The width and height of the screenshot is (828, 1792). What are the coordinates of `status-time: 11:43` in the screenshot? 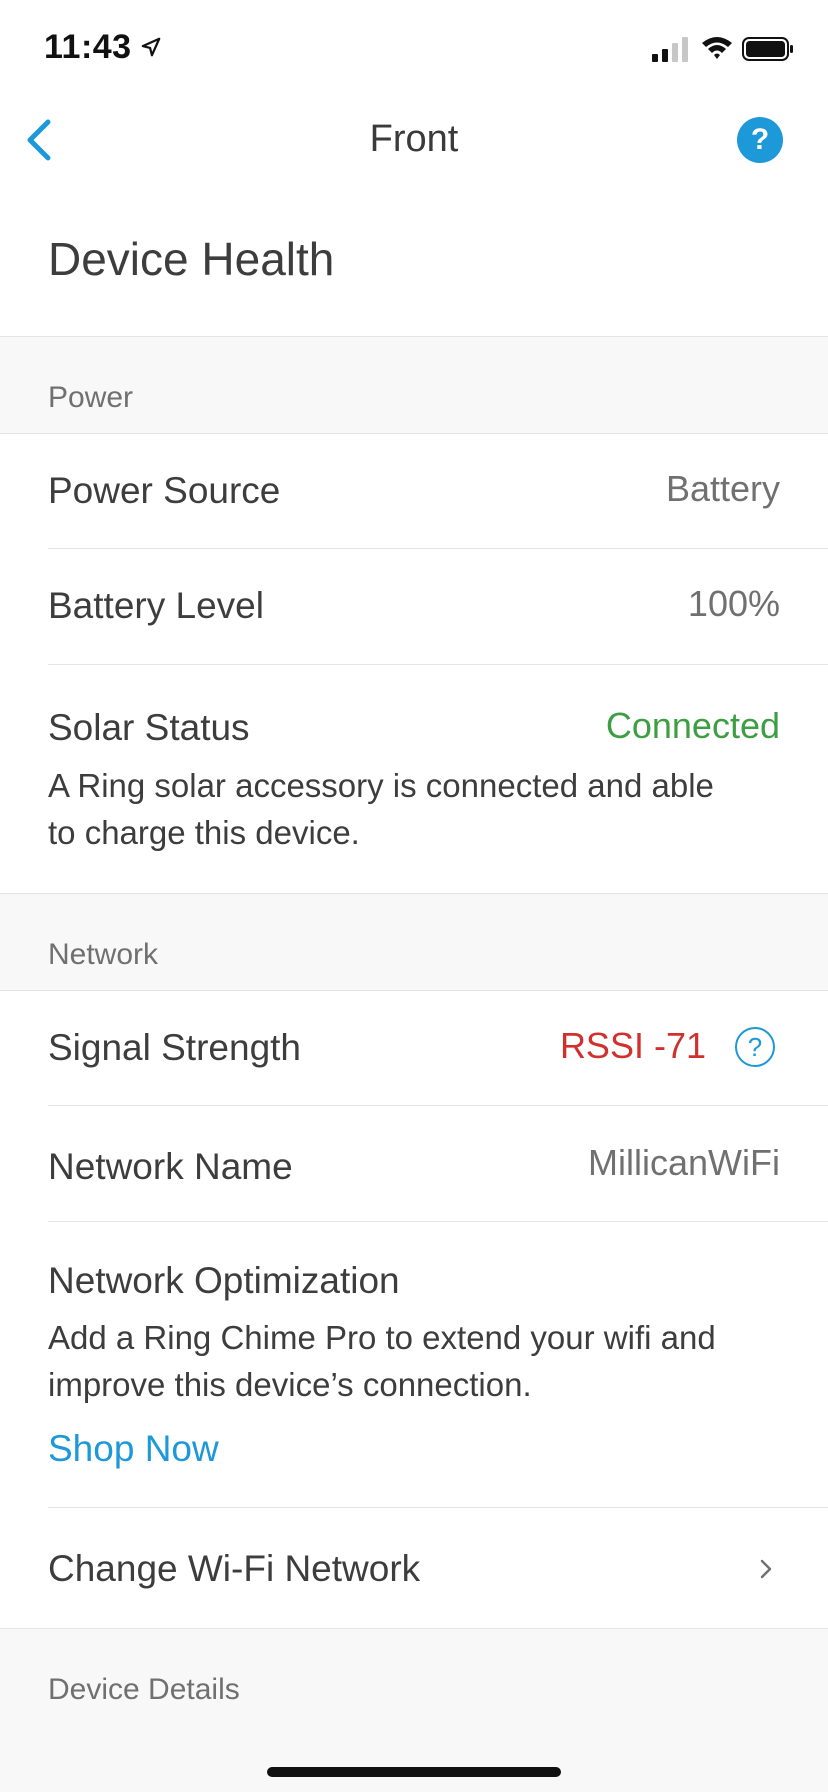 It's located at (88, 47).